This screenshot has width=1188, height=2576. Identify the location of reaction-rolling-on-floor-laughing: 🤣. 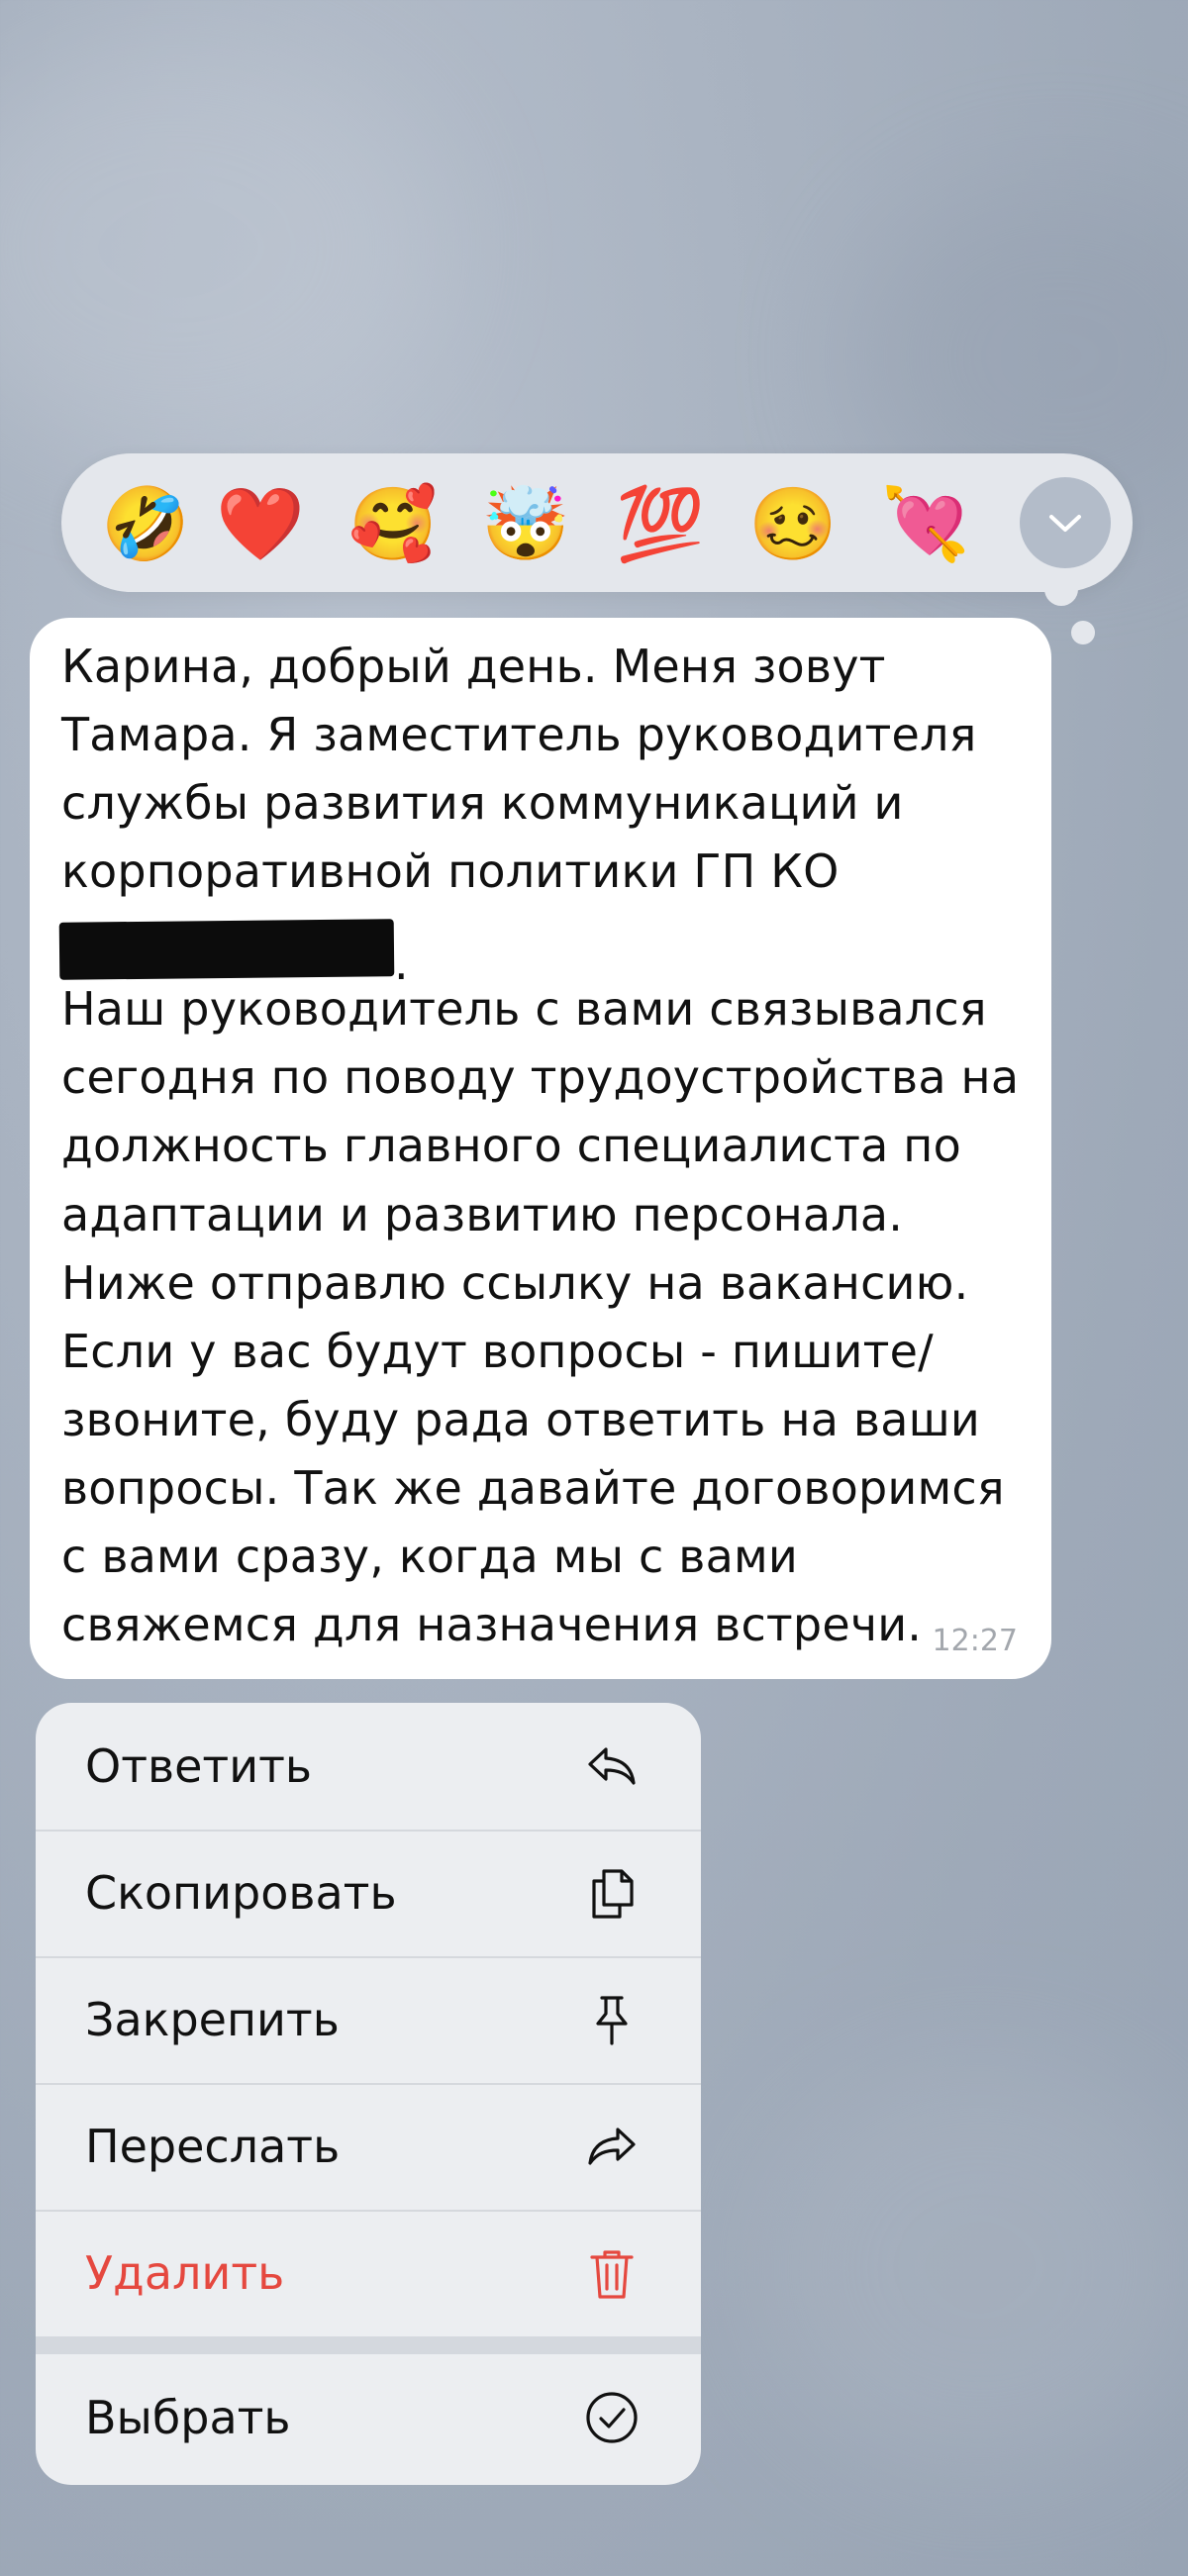
(145, 524).